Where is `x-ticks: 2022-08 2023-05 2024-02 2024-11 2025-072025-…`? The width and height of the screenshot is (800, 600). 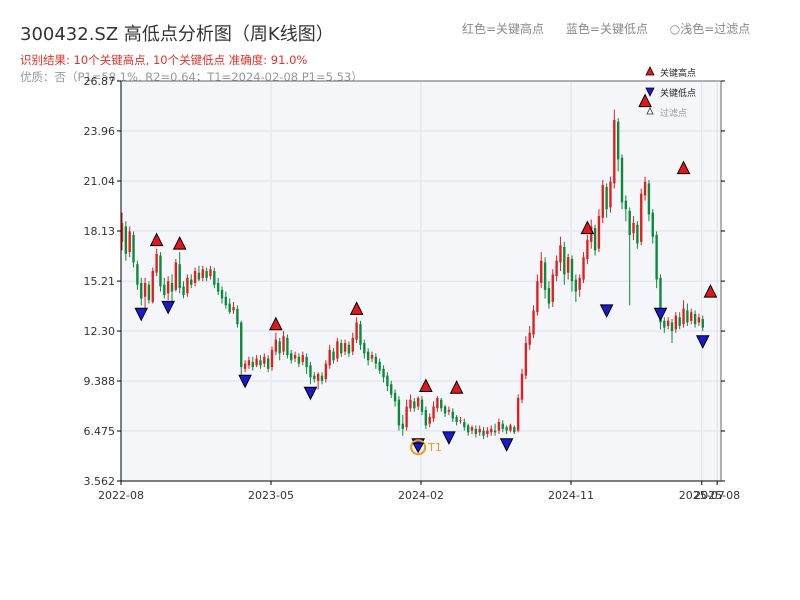 x-ticks: 2022-08 2023-05 2024-02 2024-11 2025-072025-… is located at coordinates (419, 491).